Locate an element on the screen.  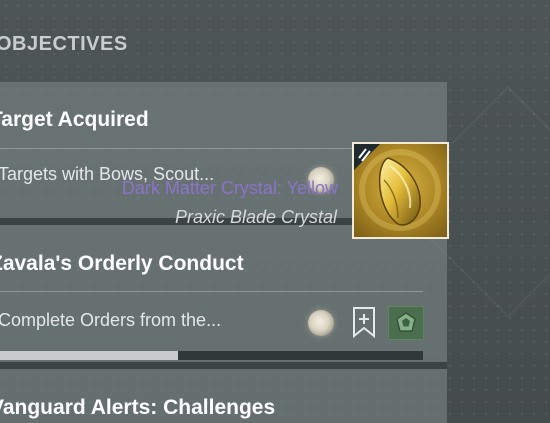
vanguard-quest-icon is located at coordinates (406, 323).